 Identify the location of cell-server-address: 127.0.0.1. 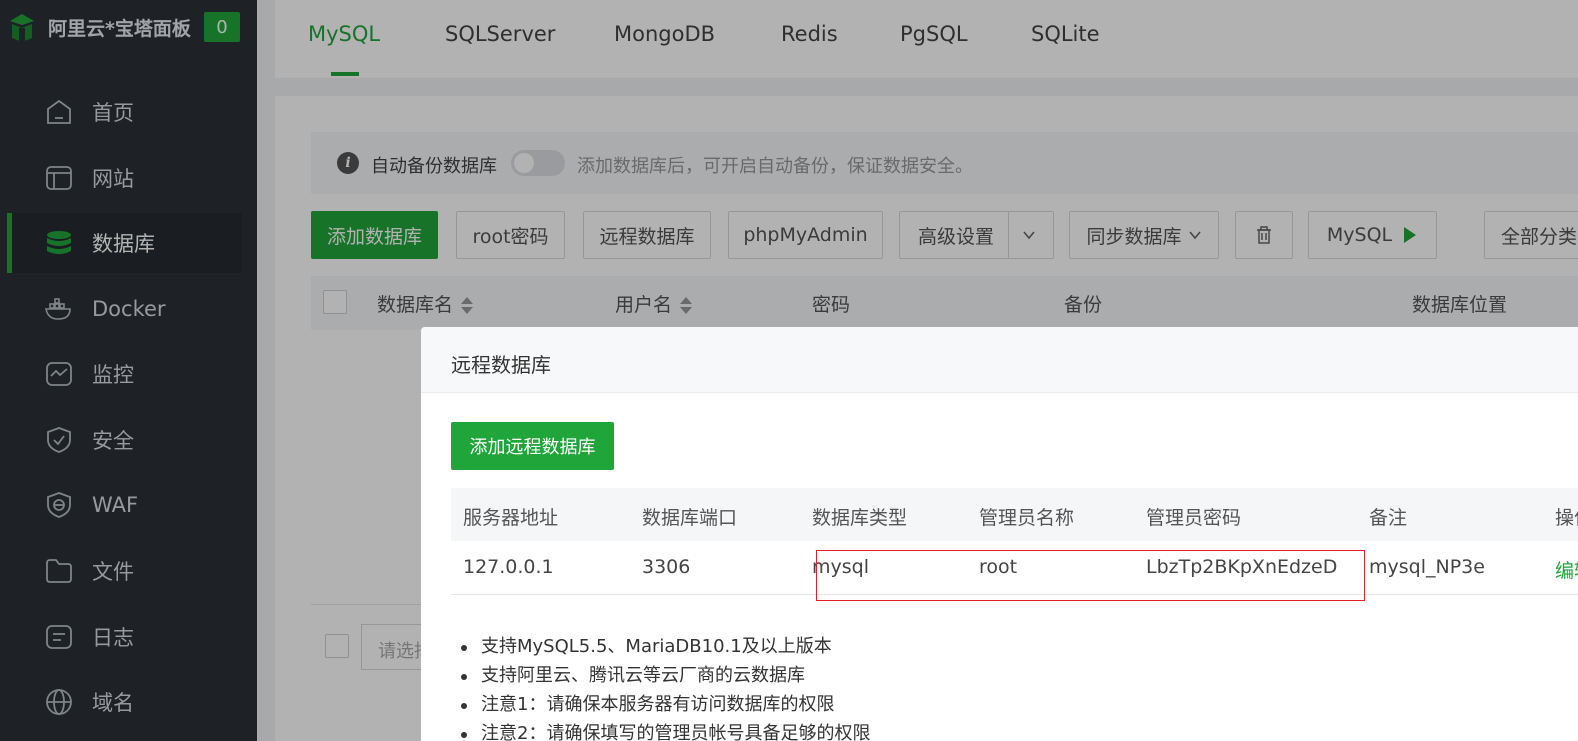
(508, 567).